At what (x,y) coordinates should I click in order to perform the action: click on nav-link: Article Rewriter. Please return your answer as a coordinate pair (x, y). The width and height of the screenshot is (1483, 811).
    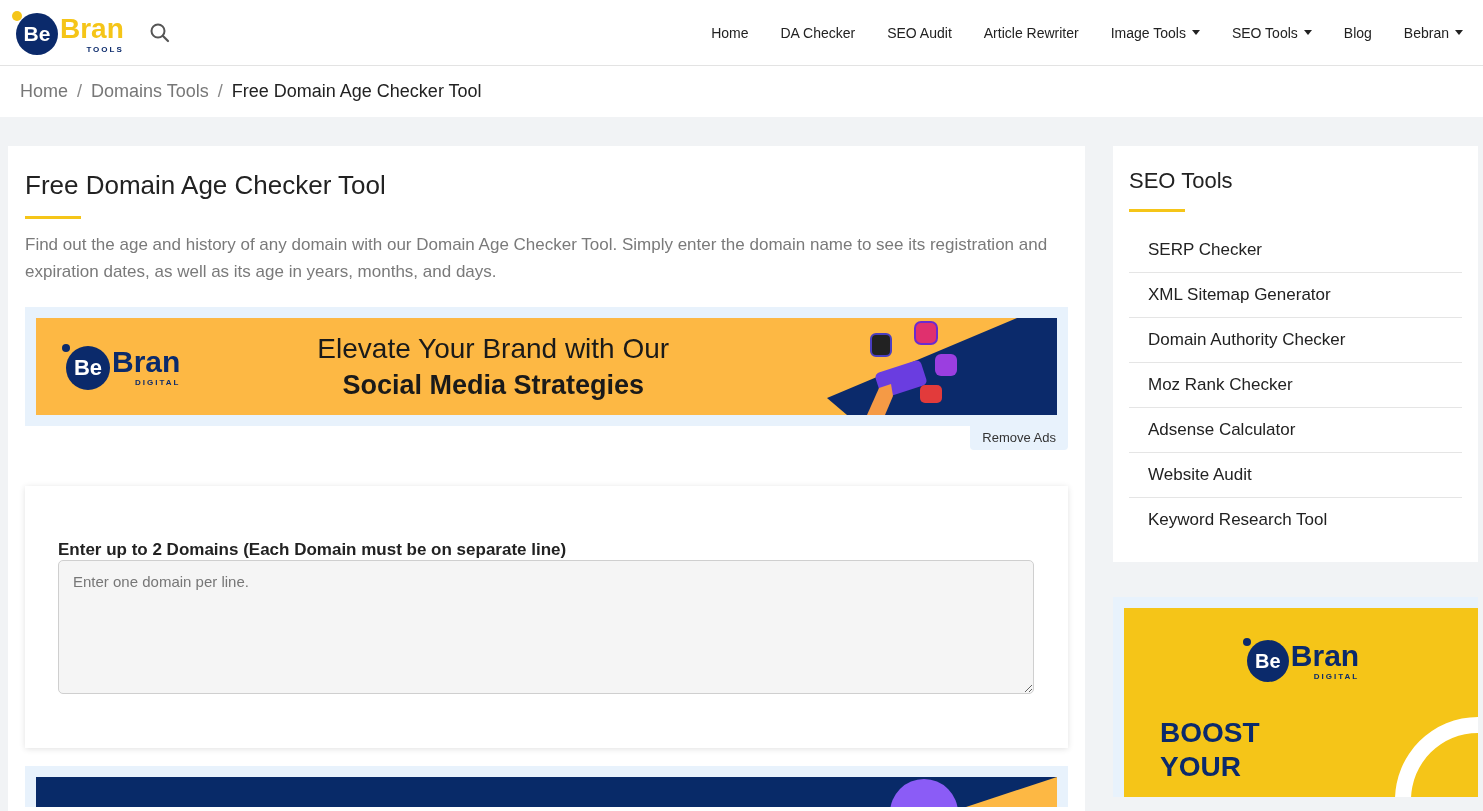
    Looking at the image, I should click on (1031, 32).